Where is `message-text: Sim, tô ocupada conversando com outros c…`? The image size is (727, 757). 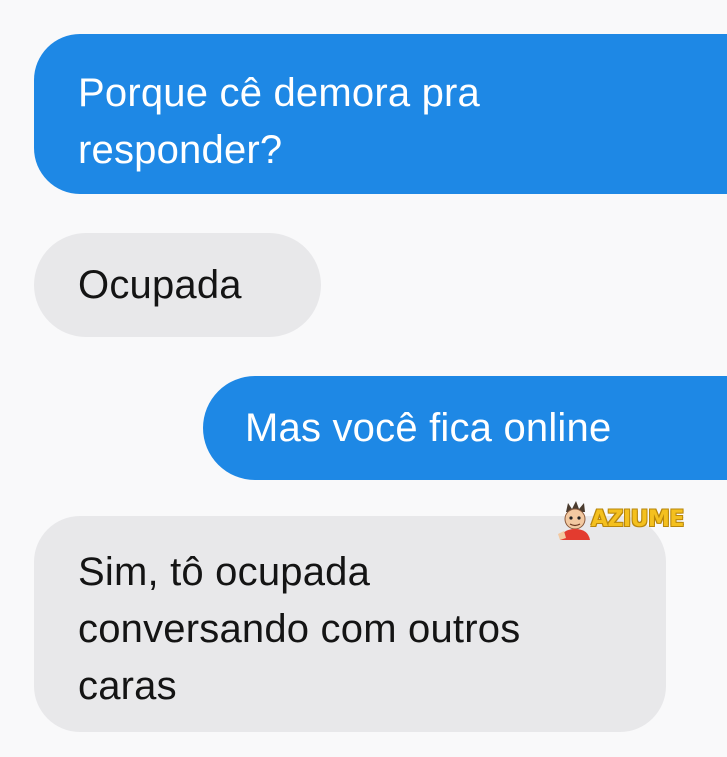
message-text: Sim, tô ocupada conversando com outros c… is located at coordinates (299, 629).